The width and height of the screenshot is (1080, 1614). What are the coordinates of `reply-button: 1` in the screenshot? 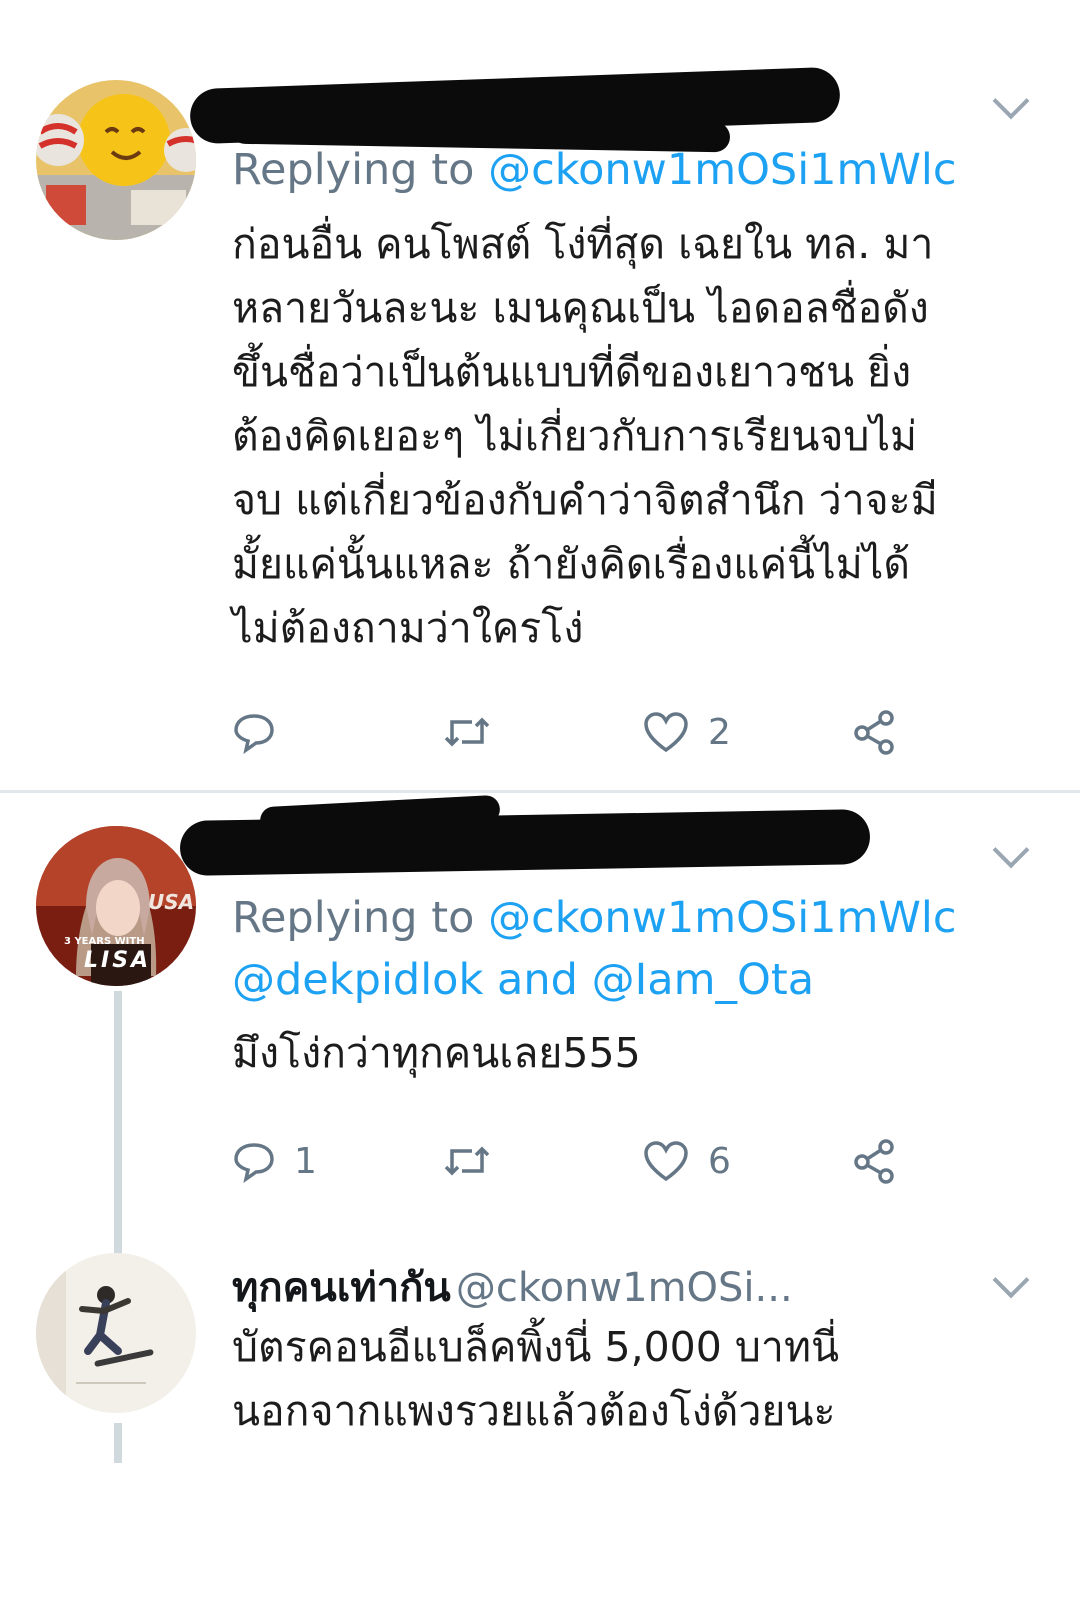 It's located at (274, 1161).